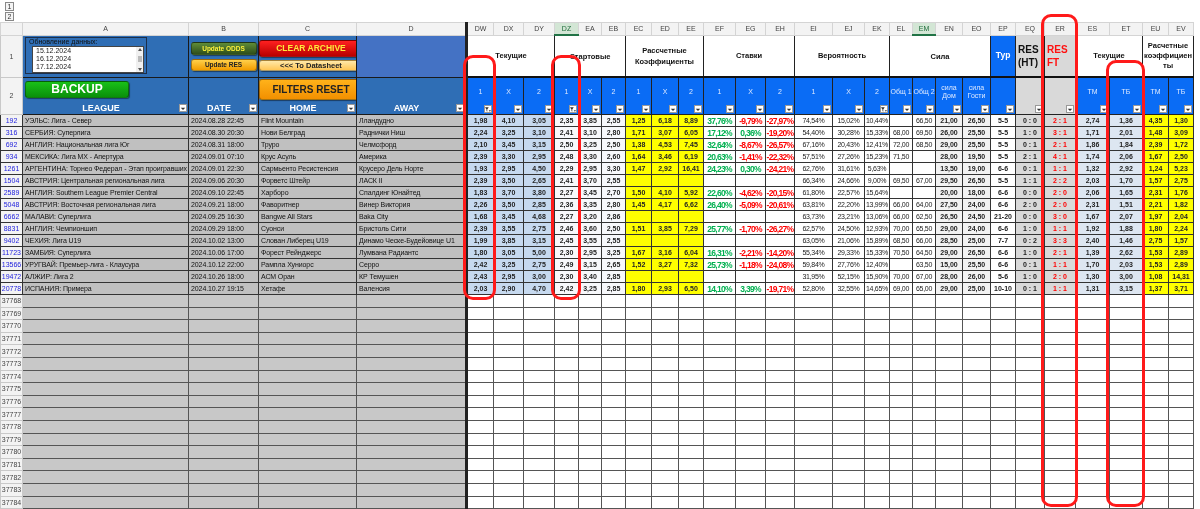 The height and width of the screenshot is (509, 1200). What do you see at coordinates (750, 168) in the screenshot?
I see `table-cell: 0,30%` at bounding box center [750, 168].